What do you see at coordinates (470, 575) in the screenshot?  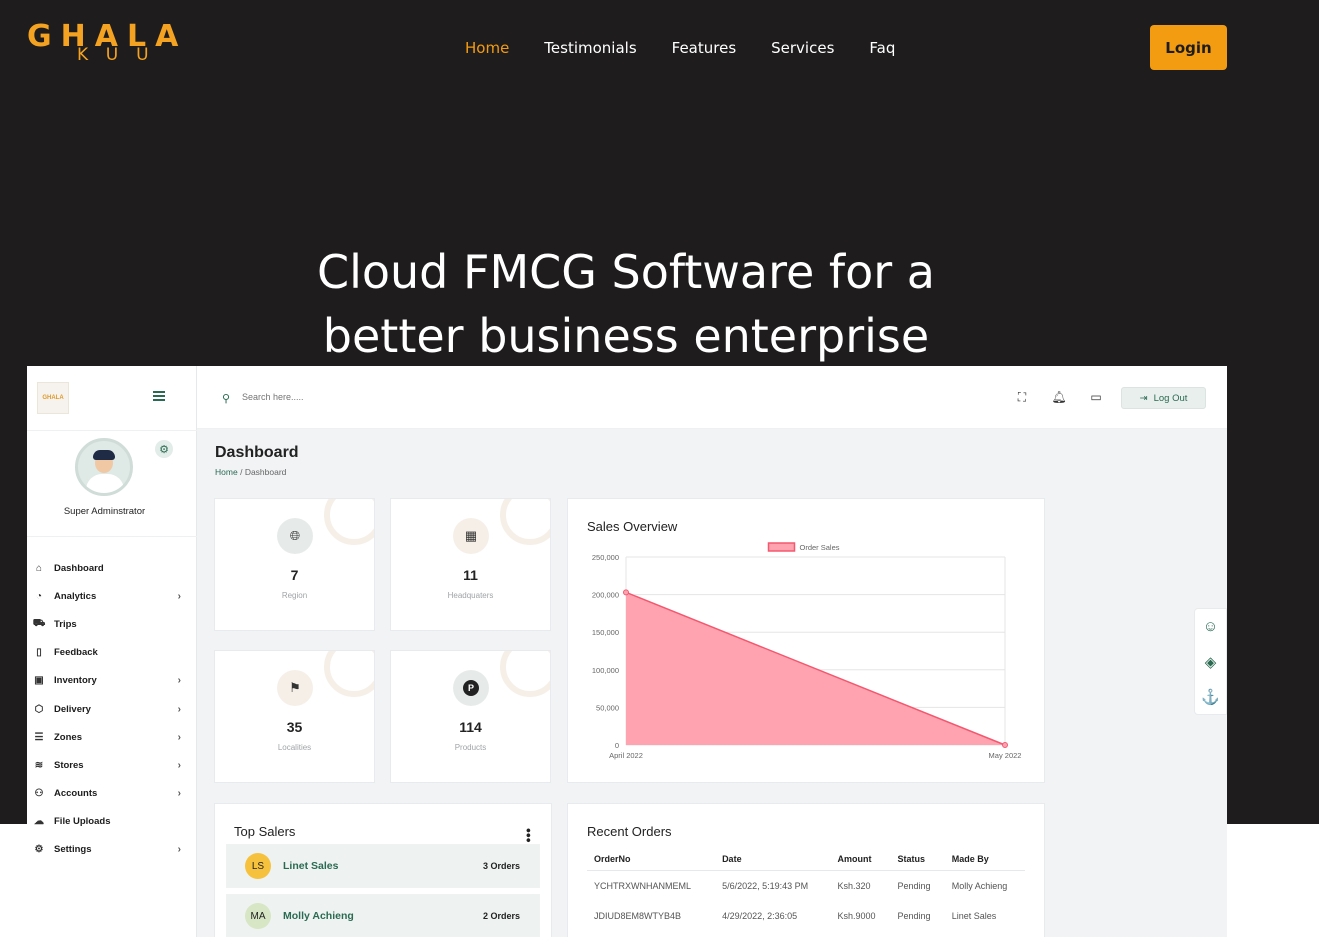 I see `stat-value: 11` at bounding box center [470, 575].